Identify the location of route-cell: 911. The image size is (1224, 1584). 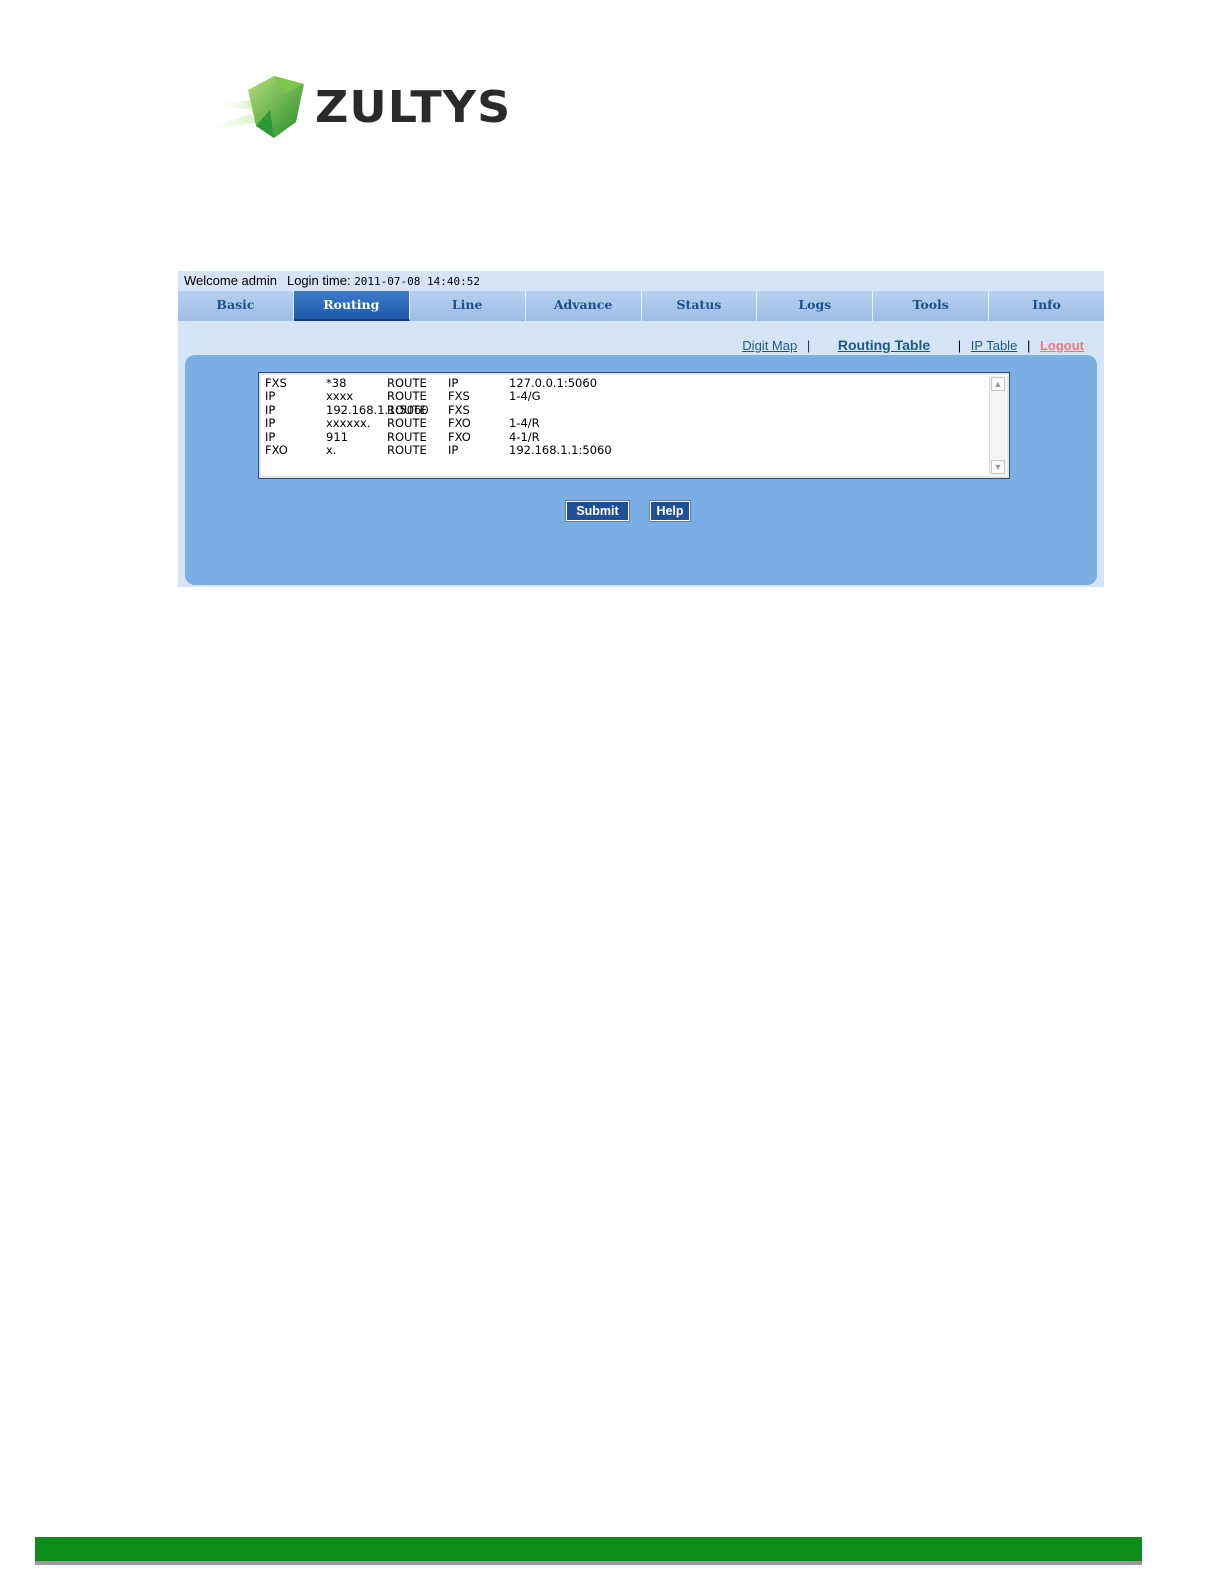
(337, 436).